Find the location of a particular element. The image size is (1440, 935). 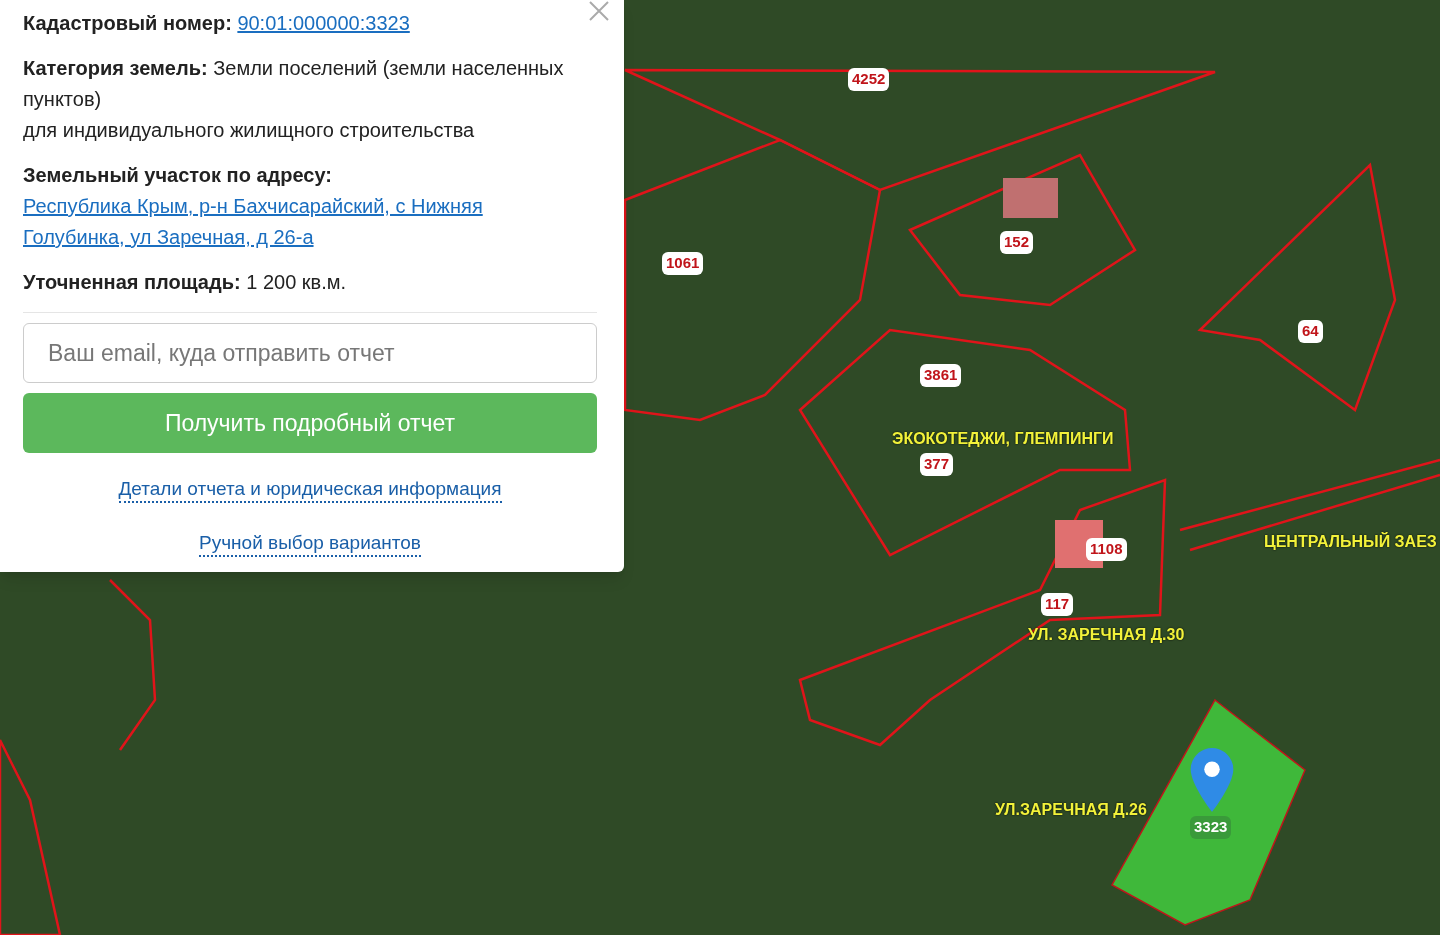

close-icon is located at coordinates (599, 11).